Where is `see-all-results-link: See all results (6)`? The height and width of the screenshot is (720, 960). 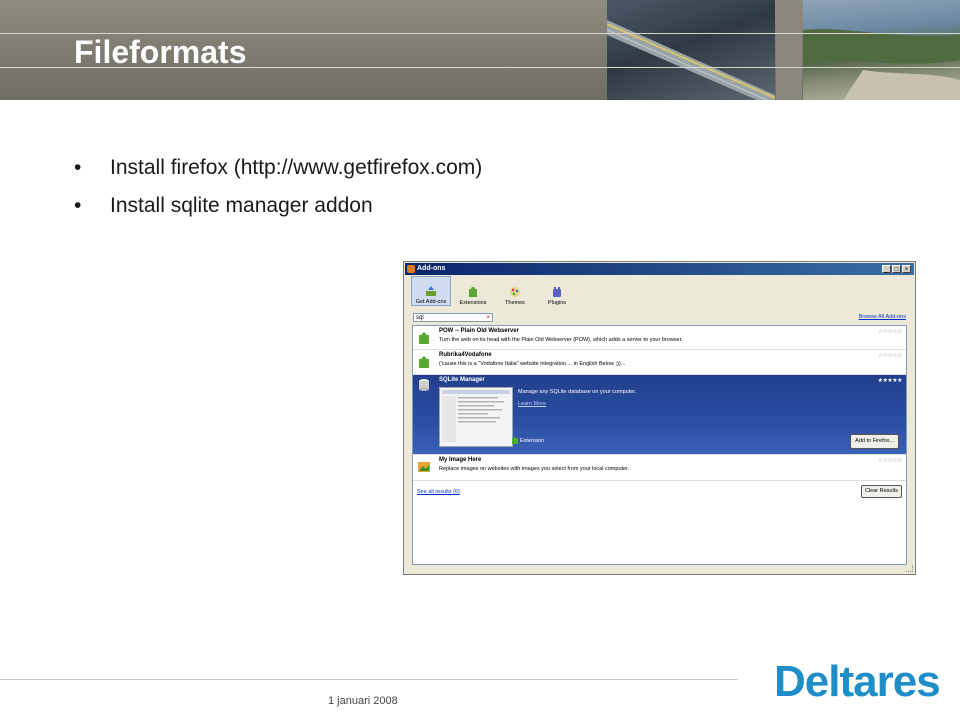
see-all-results-link: See all results (6) is located at coordinates (438, 492).